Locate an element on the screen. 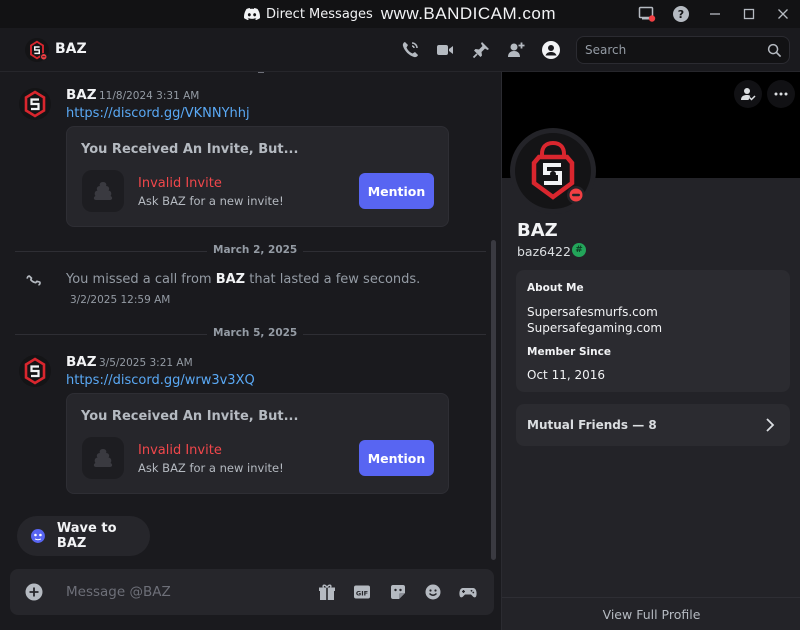 The width and height of the screenshot is (800, 630). close-icon is located at coordinates (783, 14).